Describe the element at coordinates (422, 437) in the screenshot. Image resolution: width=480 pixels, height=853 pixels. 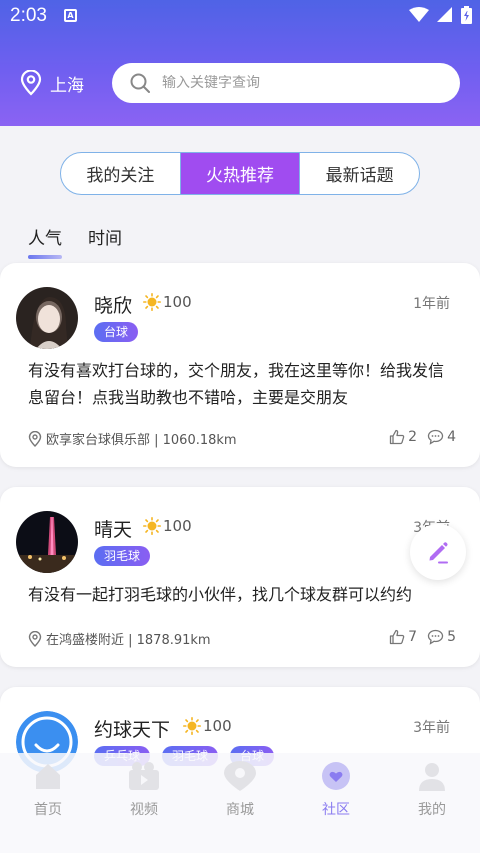
I see `post-stats: 2 4` at that location.